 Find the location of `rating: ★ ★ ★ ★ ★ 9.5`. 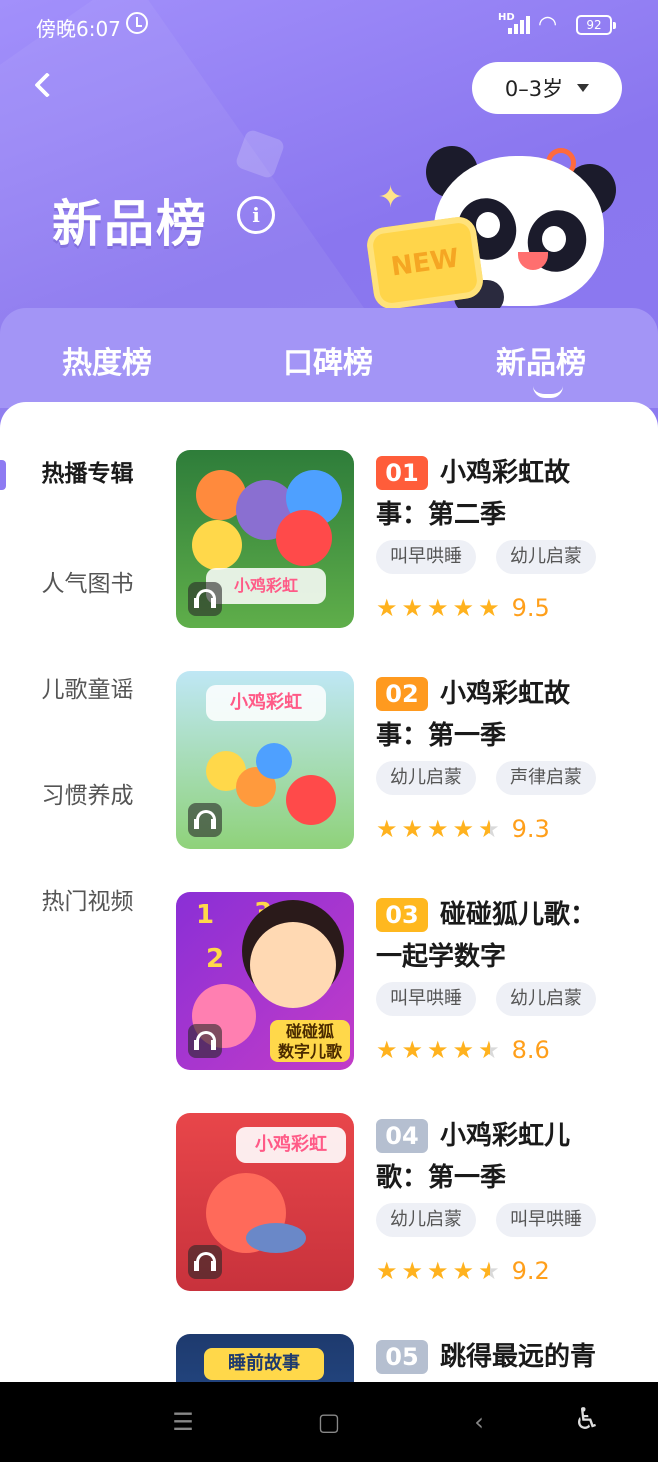

rating: ★ ★ ★ ★ ★ 9.5 is located at coordinates (463, 608).